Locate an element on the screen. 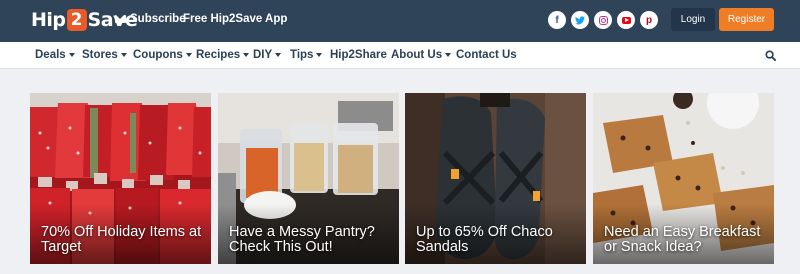 This screenshot has height=274, width=800. subscribe-label: Subscribe is located at coordinates (158, 19).